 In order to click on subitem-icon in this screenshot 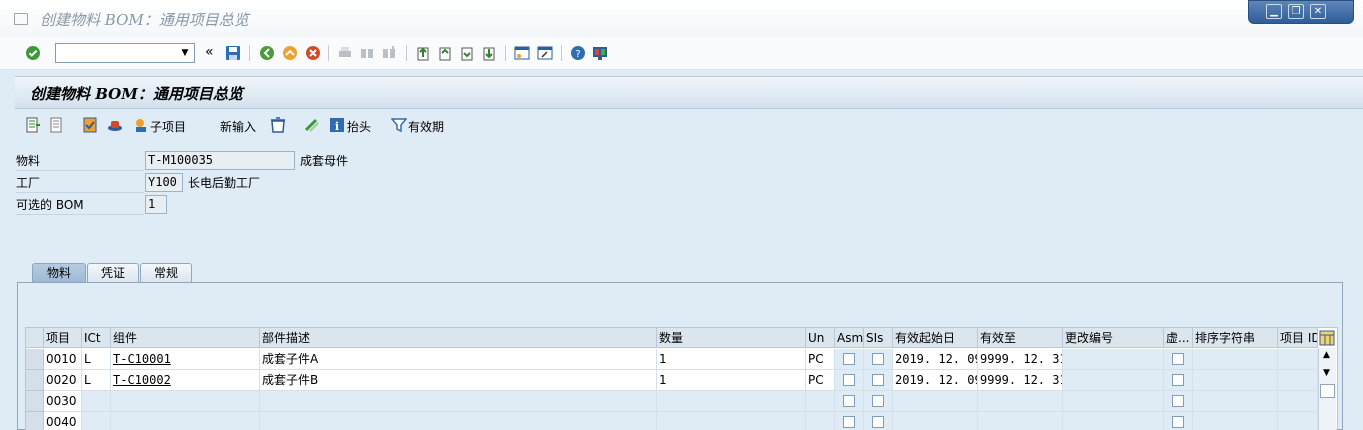, I will do `click(141, 125)`.